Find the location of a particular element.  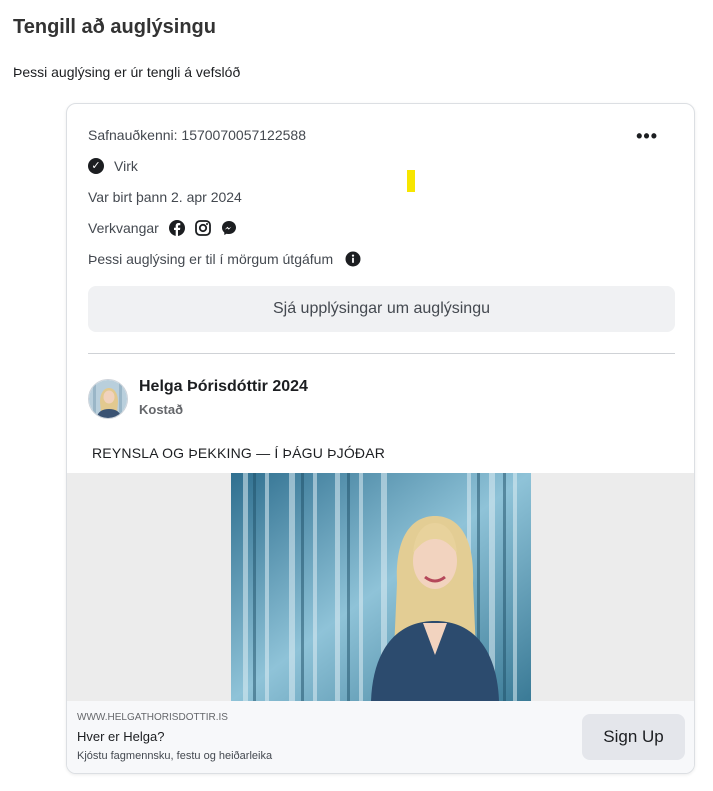

link-url: WWW.HELGATHORISDOTTIR.IS is located at coordinates (152, 717).